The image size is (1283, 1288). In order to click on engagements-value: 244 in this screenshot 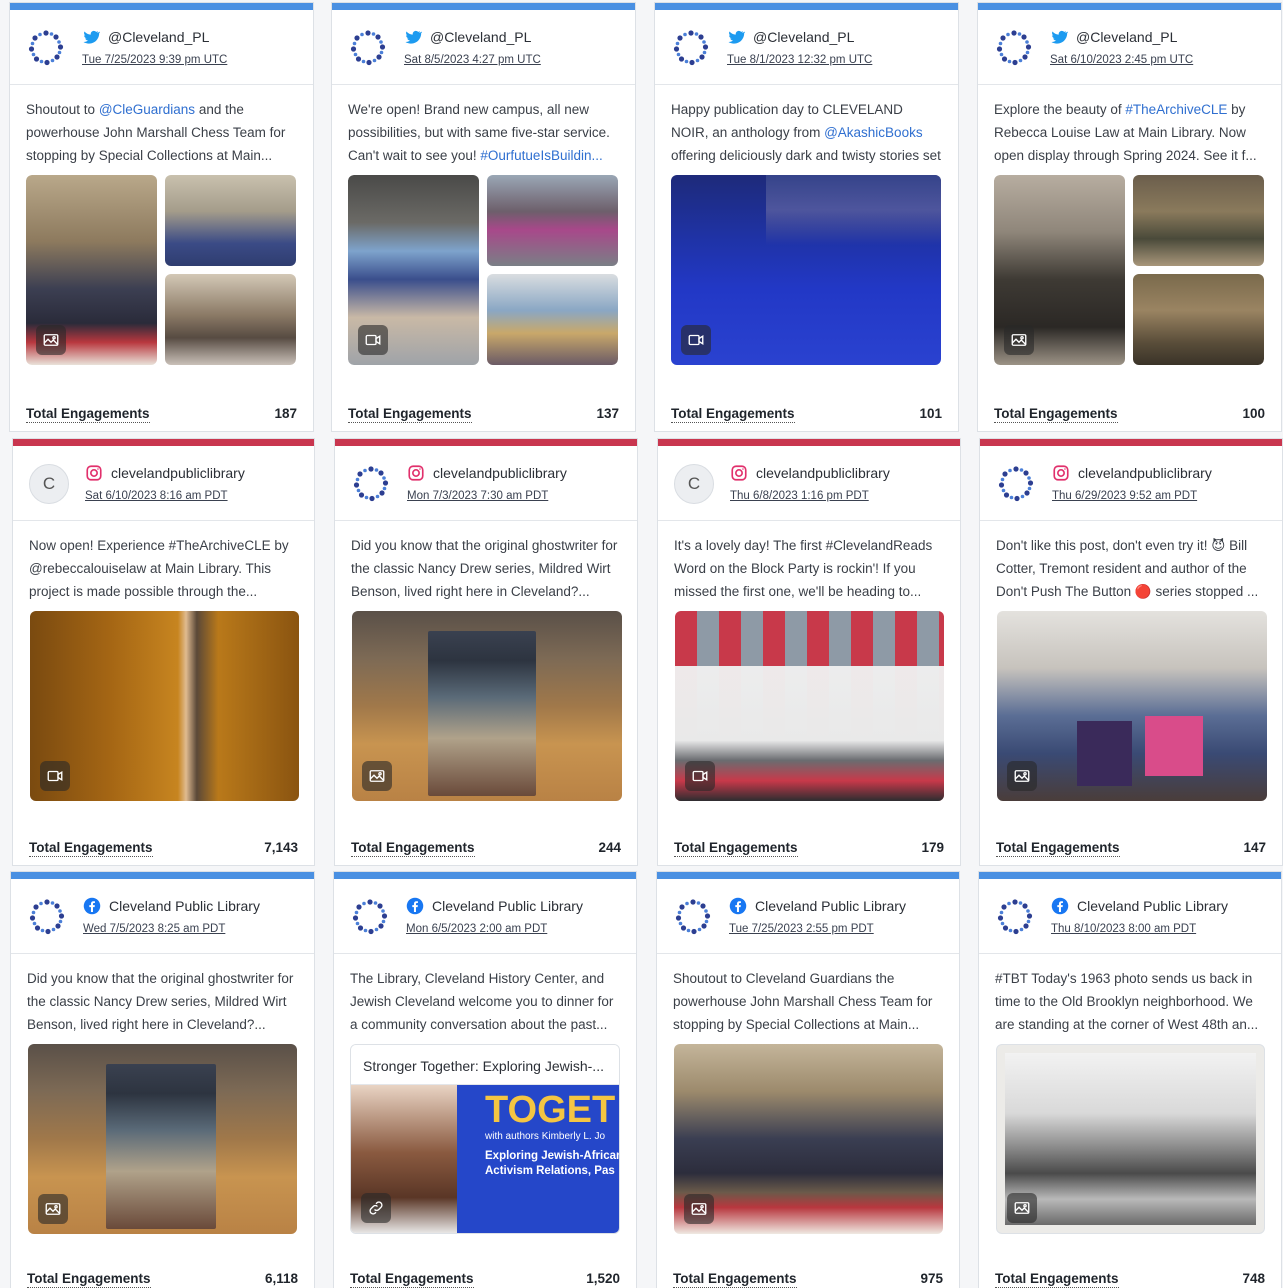, I will do `click(609, 847)`.